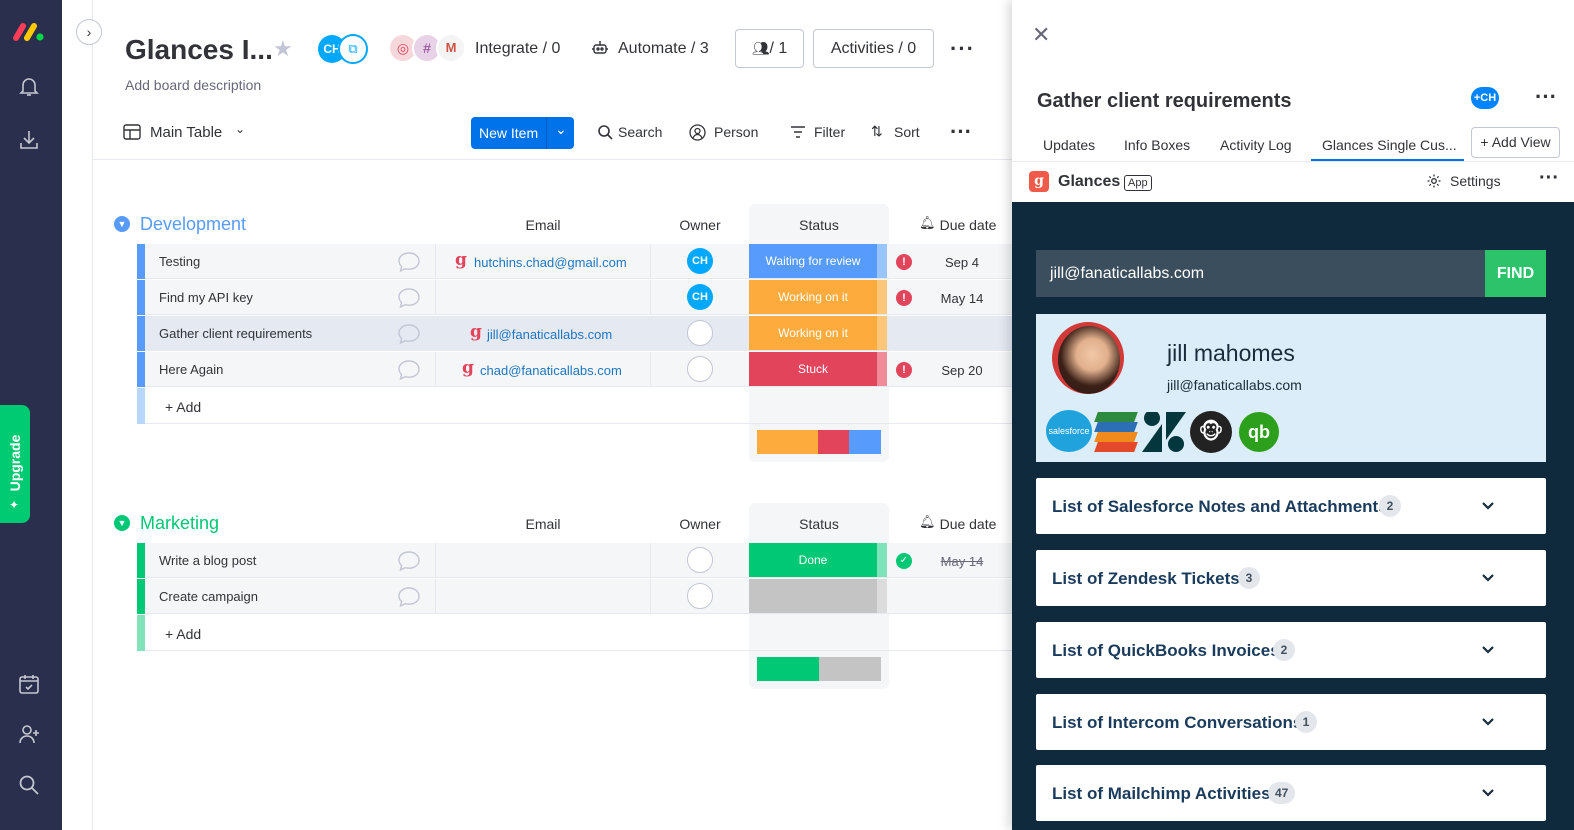 Image resolution: width=1574 pixels, height=830 pixels. Describe the element at coordinates (1515, 273) in the screenshot. I see `find-button: FIND` at that location.